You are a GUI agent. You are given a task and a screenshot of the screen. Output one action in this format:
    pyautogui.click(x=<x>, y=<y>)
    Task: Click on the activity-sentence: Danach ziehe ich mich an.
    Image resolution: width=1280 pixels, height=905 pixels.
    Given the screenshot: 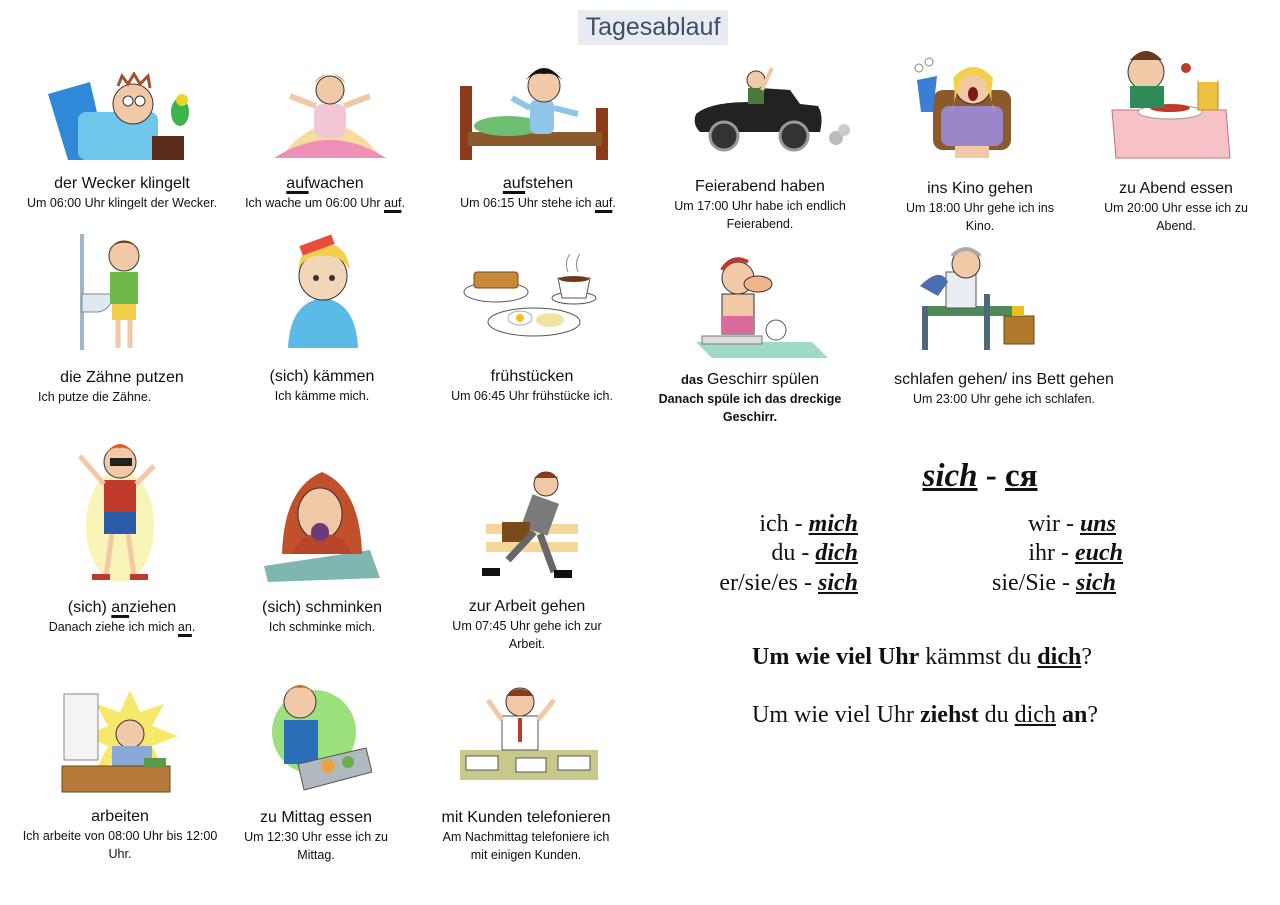 What is the action you would take?
    pyautogui.click(x=122, y=627)
    